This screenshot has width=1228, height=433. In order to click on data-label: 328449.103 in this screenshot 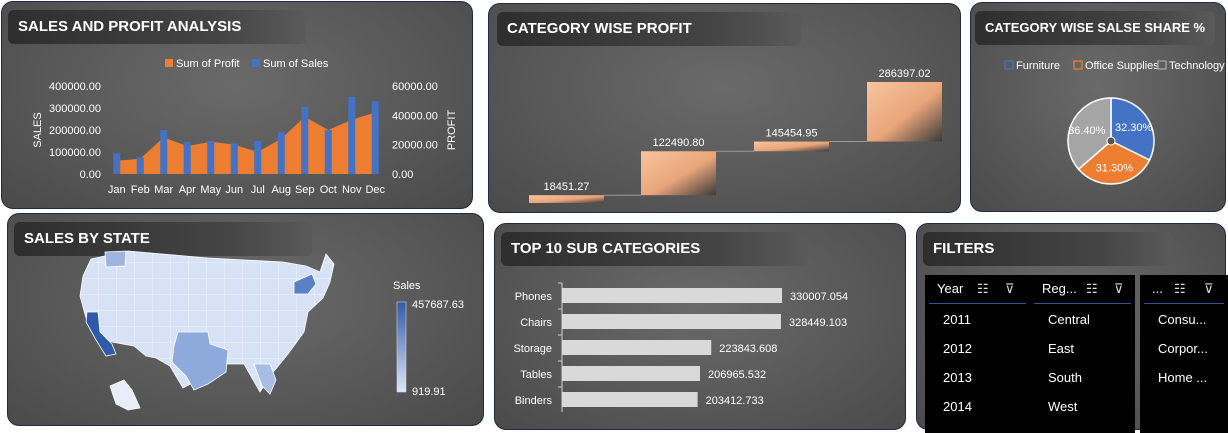, I will do `click(818, 323)`.